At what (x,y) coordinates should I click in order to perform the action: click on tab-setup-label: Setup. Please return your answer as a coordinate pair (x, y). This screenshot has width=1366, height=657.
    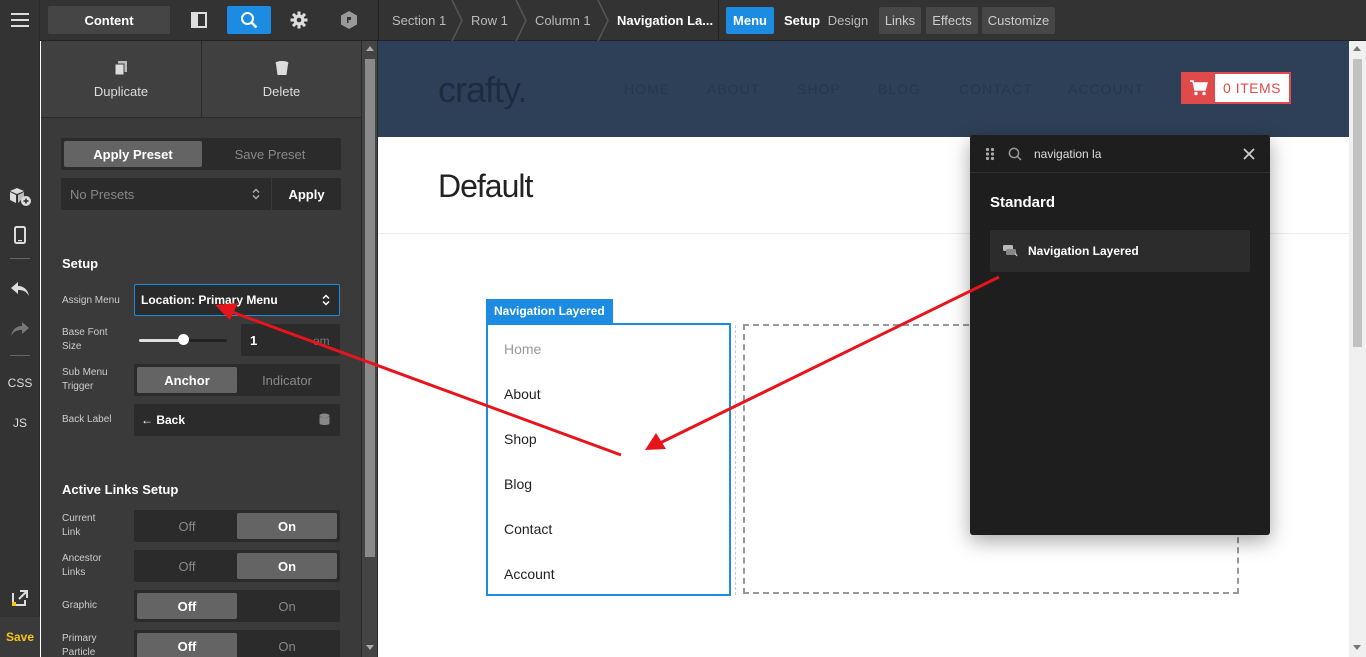
    Looking at the image, I should click on (802, 20).